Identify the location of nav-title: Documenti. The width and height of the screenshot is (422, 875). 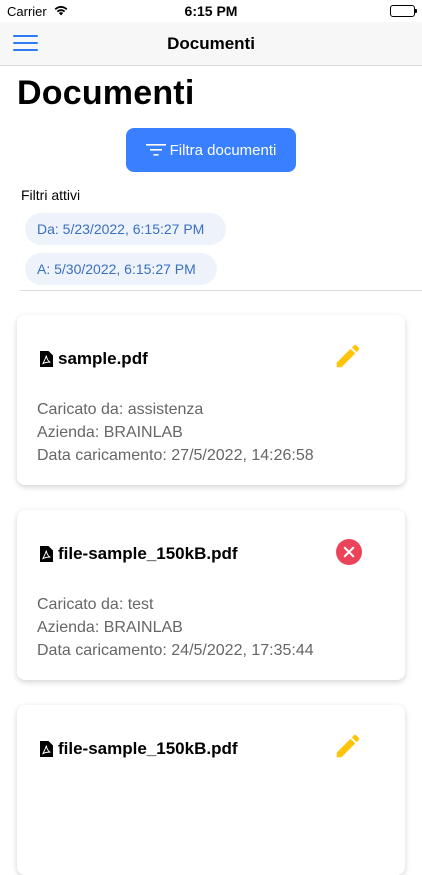
(211, 43).